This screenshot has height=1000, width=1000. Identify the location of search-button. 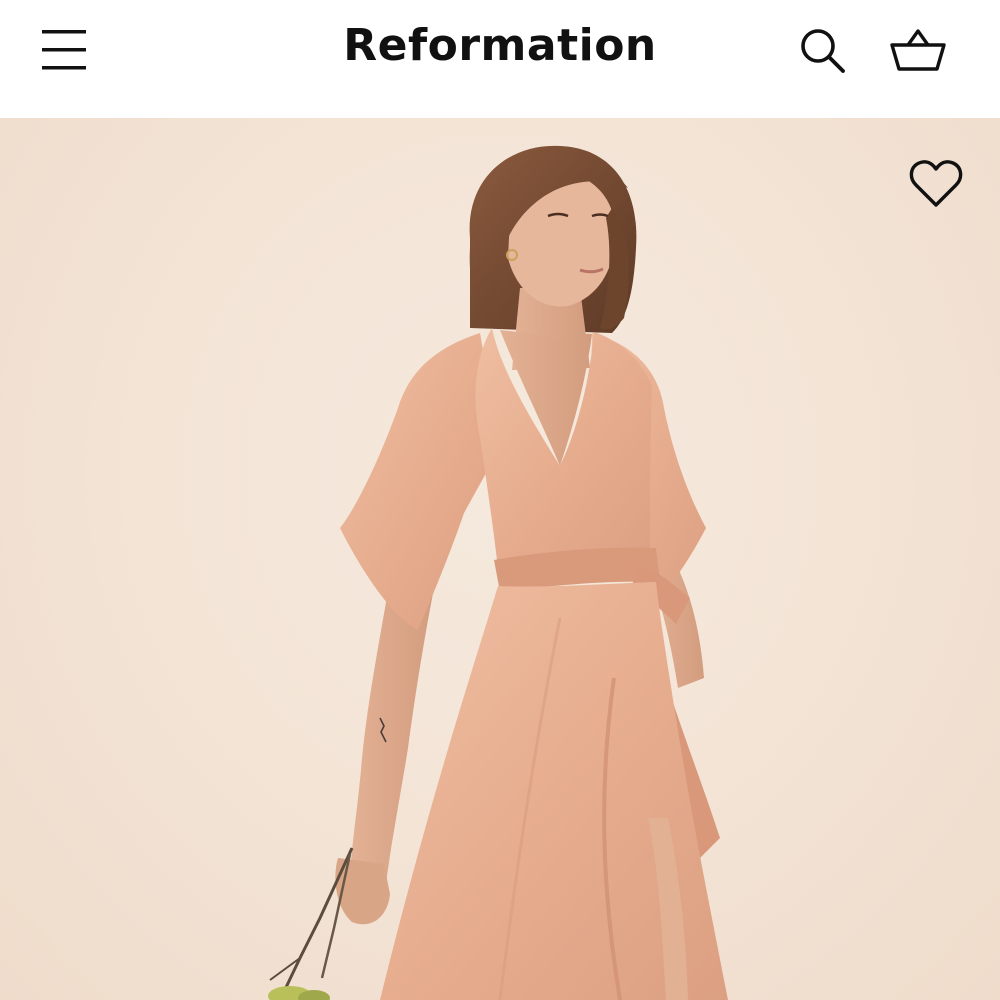
(822, 50).